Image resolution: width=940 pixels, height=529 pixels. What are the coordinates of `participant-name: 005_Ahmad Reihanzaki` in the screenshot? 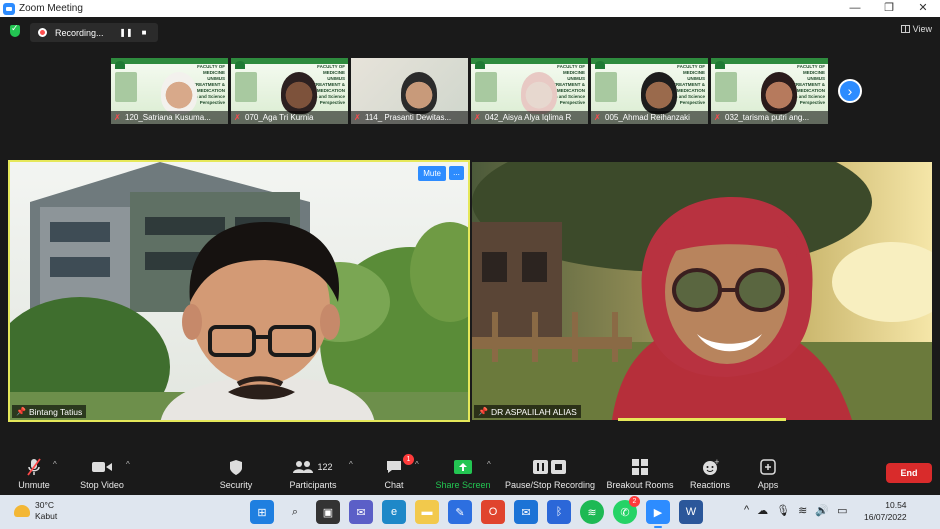 It's located at (647, 117).